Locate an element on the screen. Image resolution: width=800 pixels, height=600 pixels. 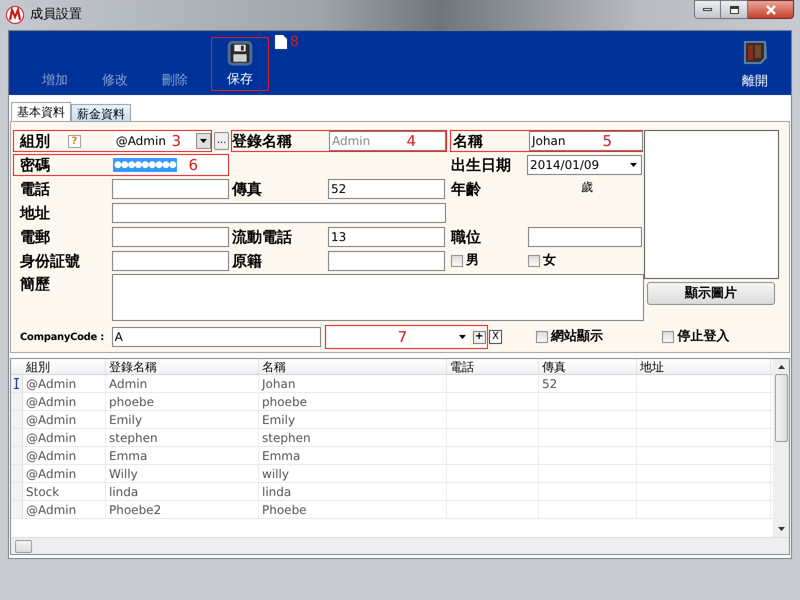
close-button is located at coordinates (771, 9).